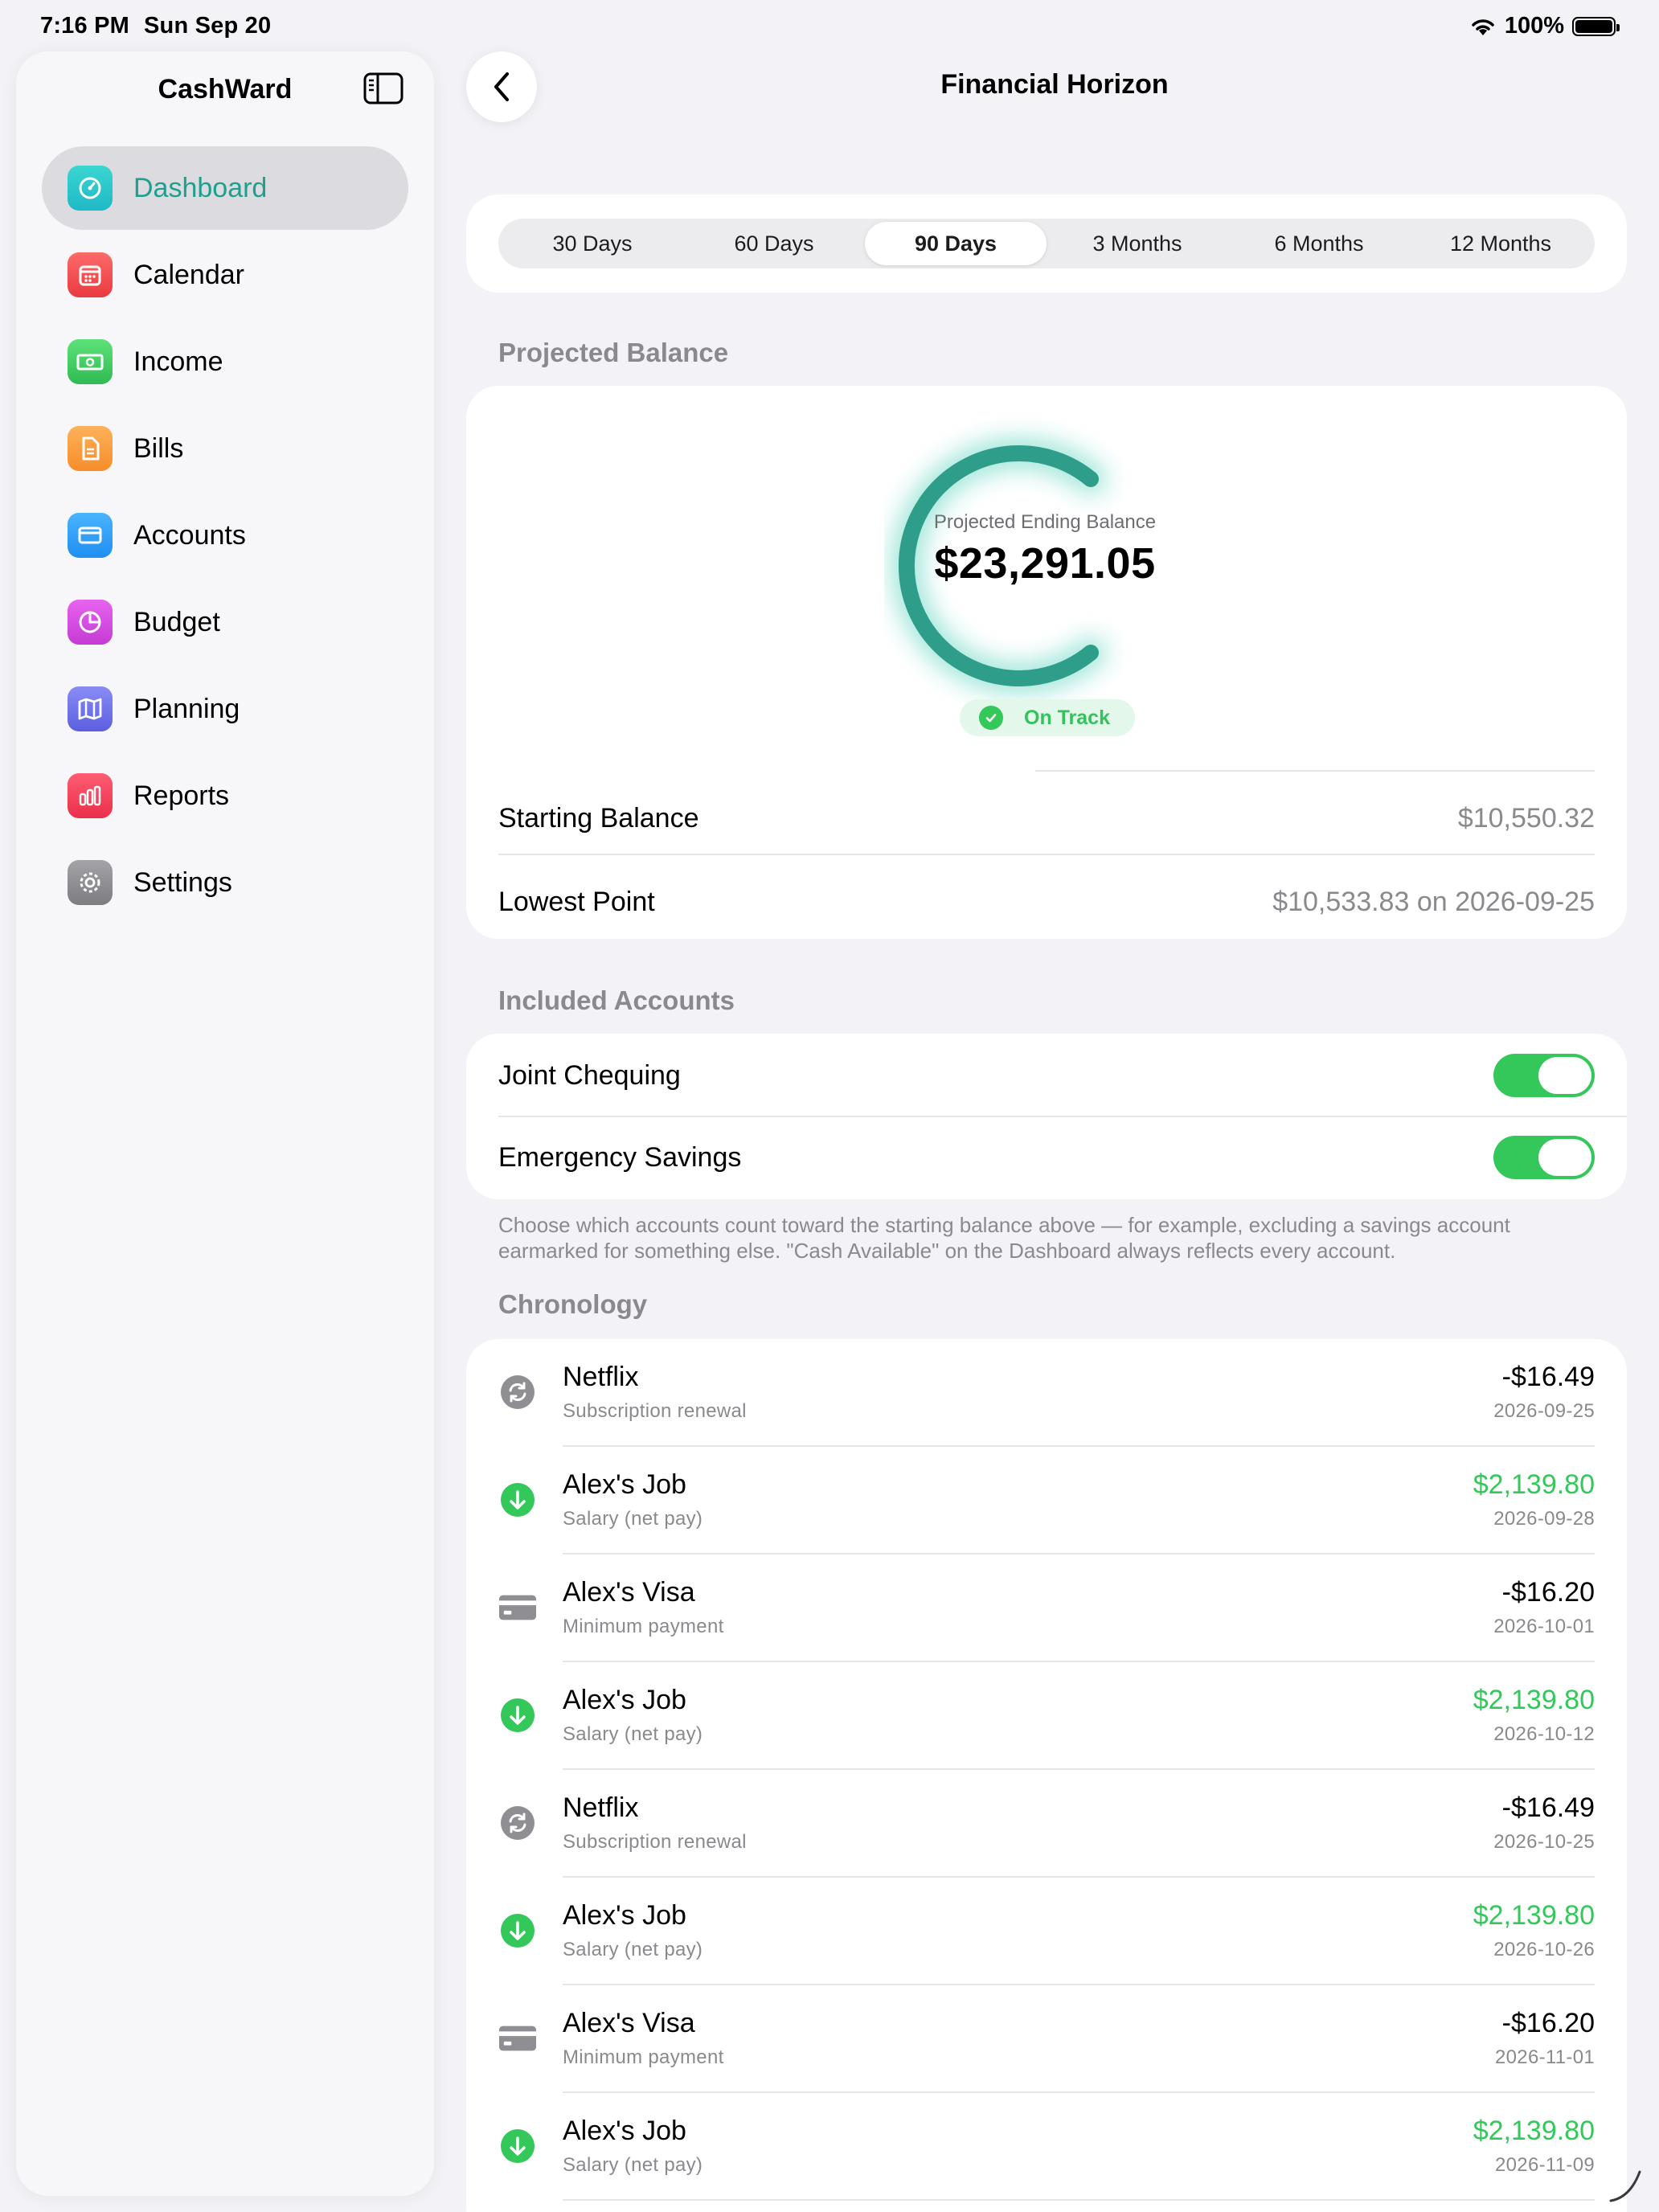  Describe the element at coordinates (182, 882) in the screenshot. I see `sidebar-item-label: Settings` at that location.